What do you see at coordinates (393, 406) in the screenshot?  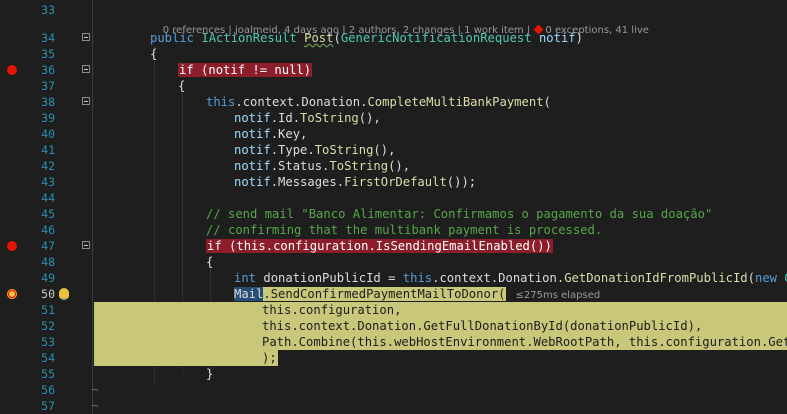 I see `code-line: 57 ~` at bounding box center [393, 406].